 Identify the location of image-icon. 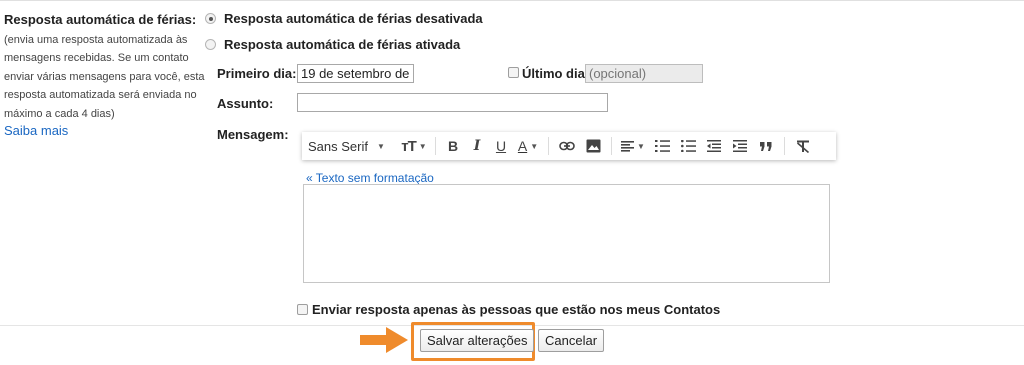
(593, 146).